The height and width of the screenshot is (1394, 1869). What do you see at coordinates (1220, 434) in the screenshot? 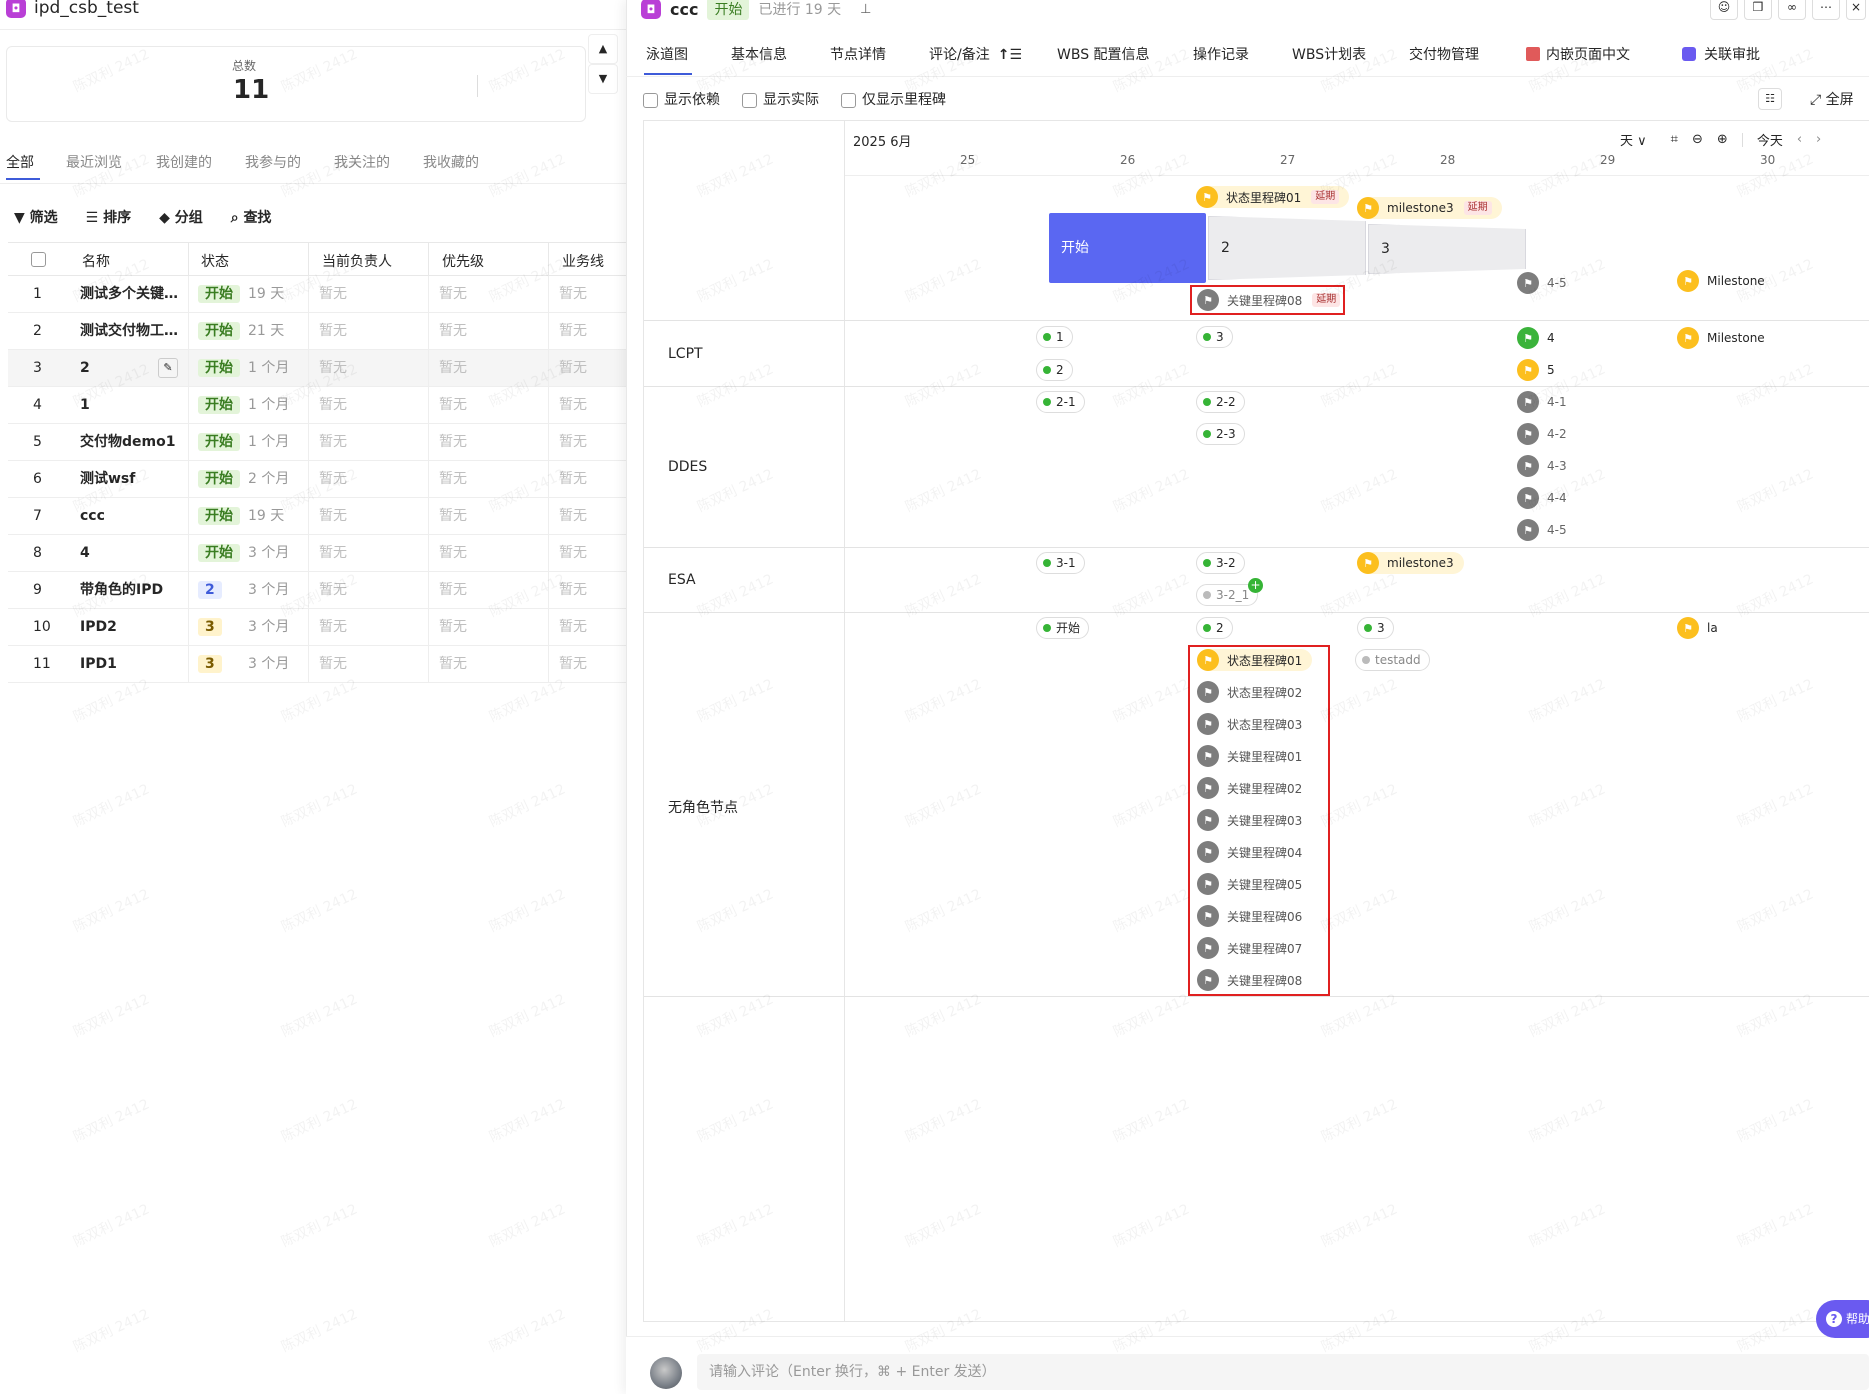
I see `node-ddes-2-3: 2-3` at bounding box center [1220, 434].